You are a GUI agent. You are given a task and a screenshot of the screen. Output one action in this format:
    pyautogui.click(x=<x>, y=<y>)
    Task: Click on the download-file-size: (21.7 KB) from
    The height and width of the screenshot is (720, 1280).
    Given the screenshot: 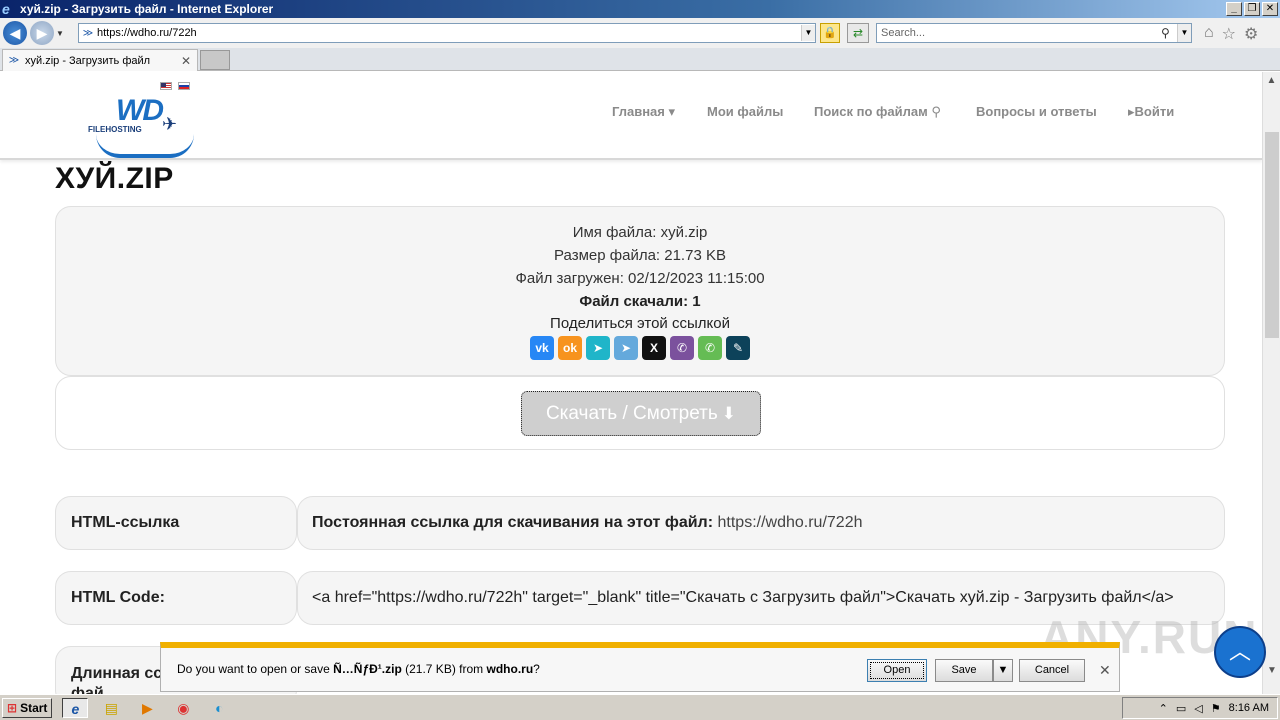 What is the action you would take?
    pyautogui.click(x=444, y=669)
    